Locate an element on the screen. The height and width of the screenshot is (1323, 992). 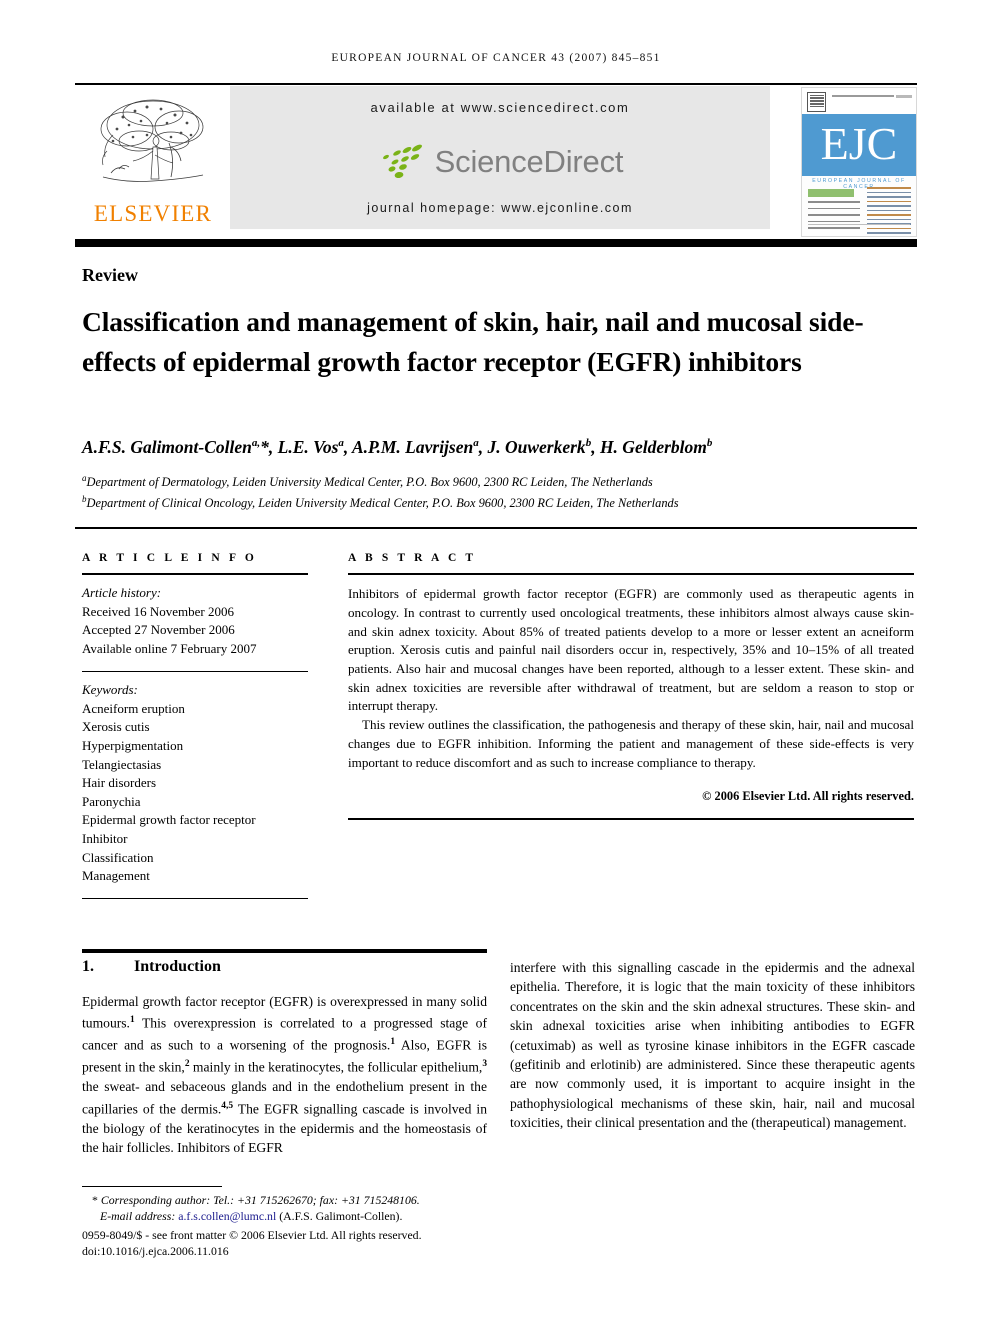
keyword-item: Hair disorders is located at coordinates (119, 783).